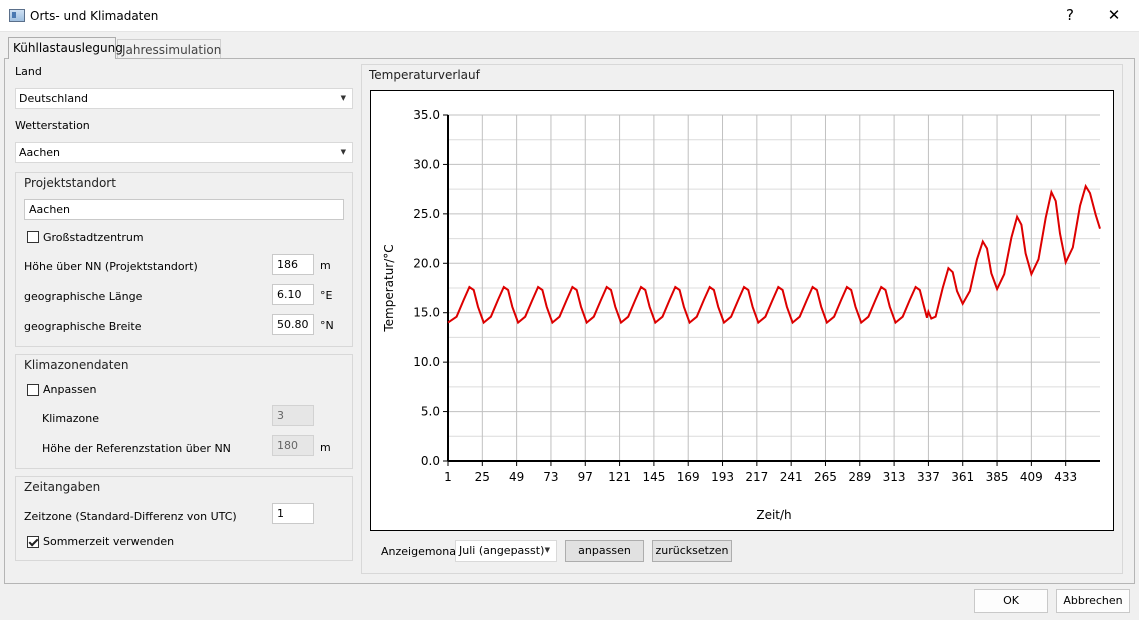 The image size is (1139, 620). I want to click on zeitangaben-title: Zeitangaben, so click(62, 487).